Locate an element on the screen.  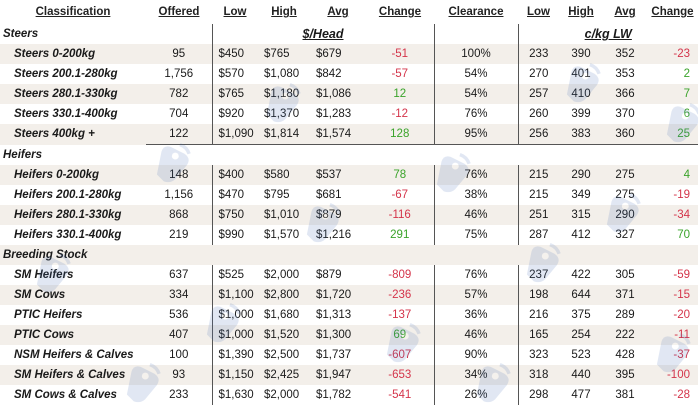
avg-cell: $1,737 is located at coordinates (334, 355).